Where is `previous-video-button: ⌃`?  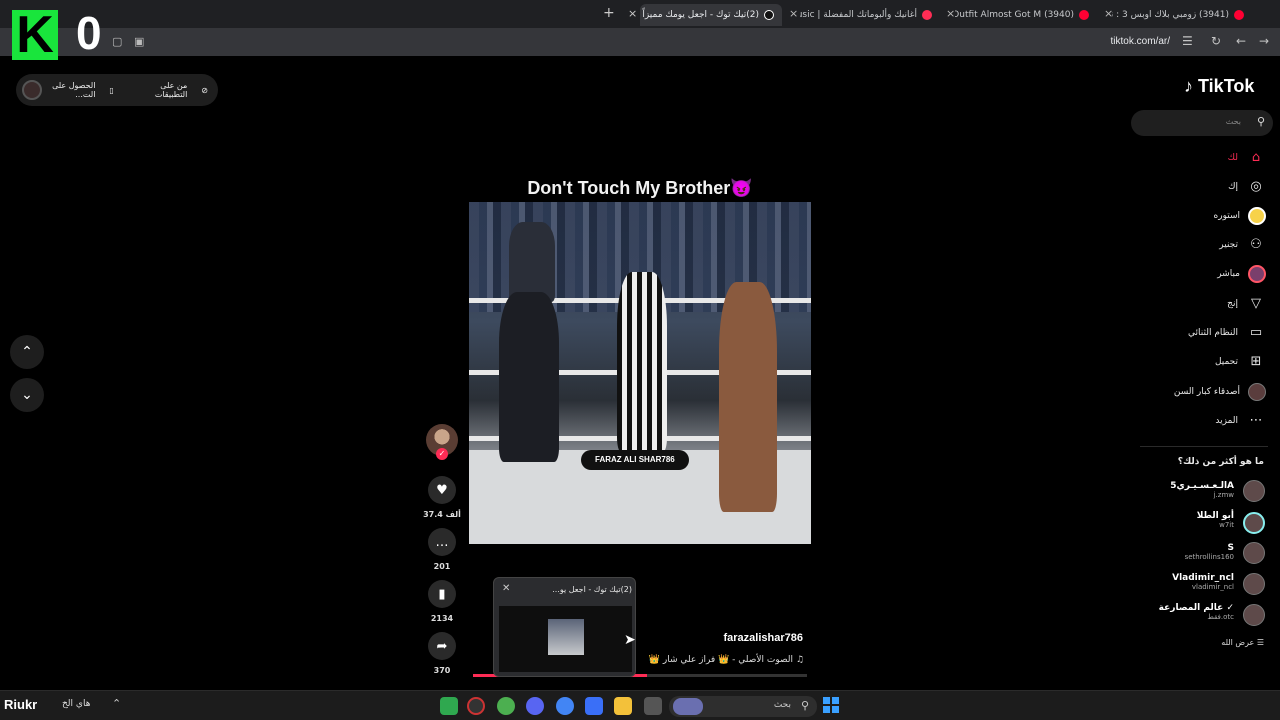 previous-video-button: ⌃ is located at coordinates (27, 352).